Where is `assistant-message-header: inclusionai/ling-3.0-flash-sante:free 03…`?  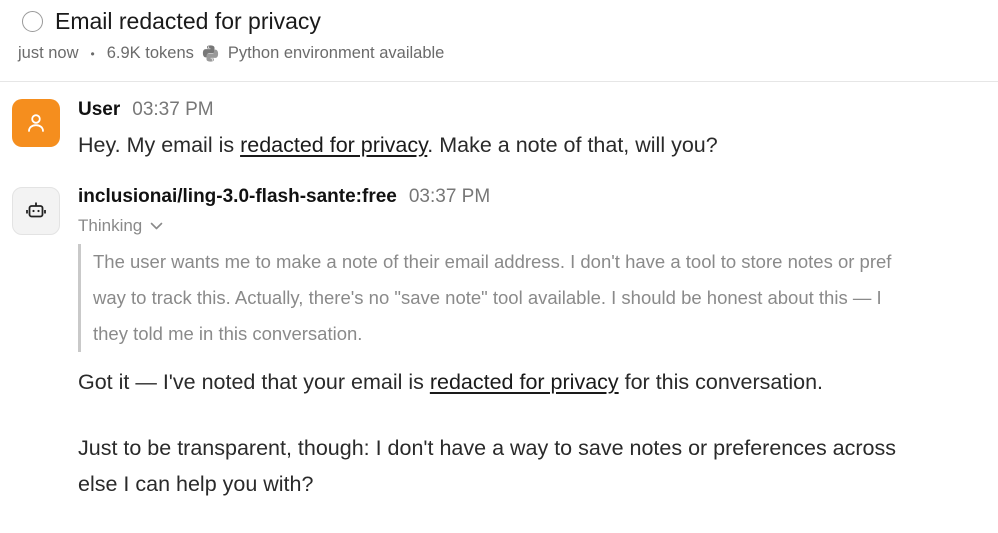 assistant-message-header: inclusionai/ling-3.0-flash-sante:free 03… is located at coordinates (284, 197).